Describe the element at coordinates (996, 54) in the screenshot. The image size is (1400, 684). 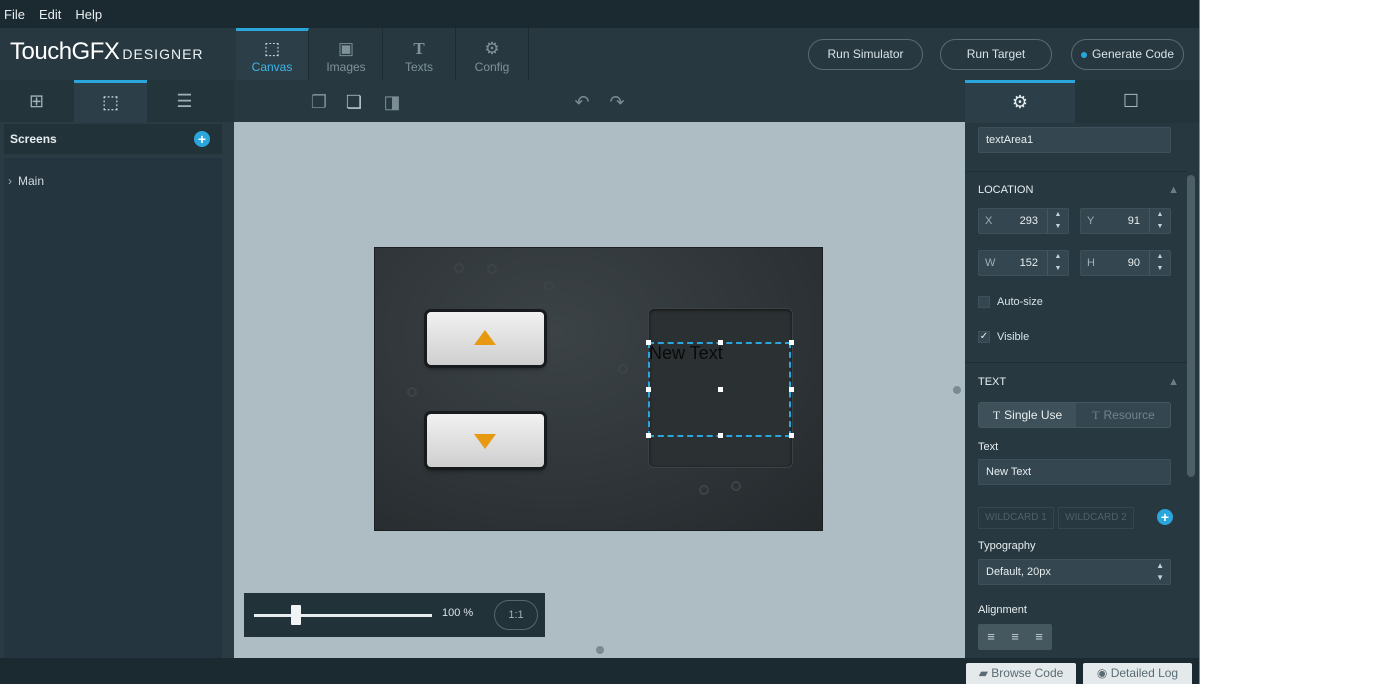
I see `run-target-button: Run Target` at that location.